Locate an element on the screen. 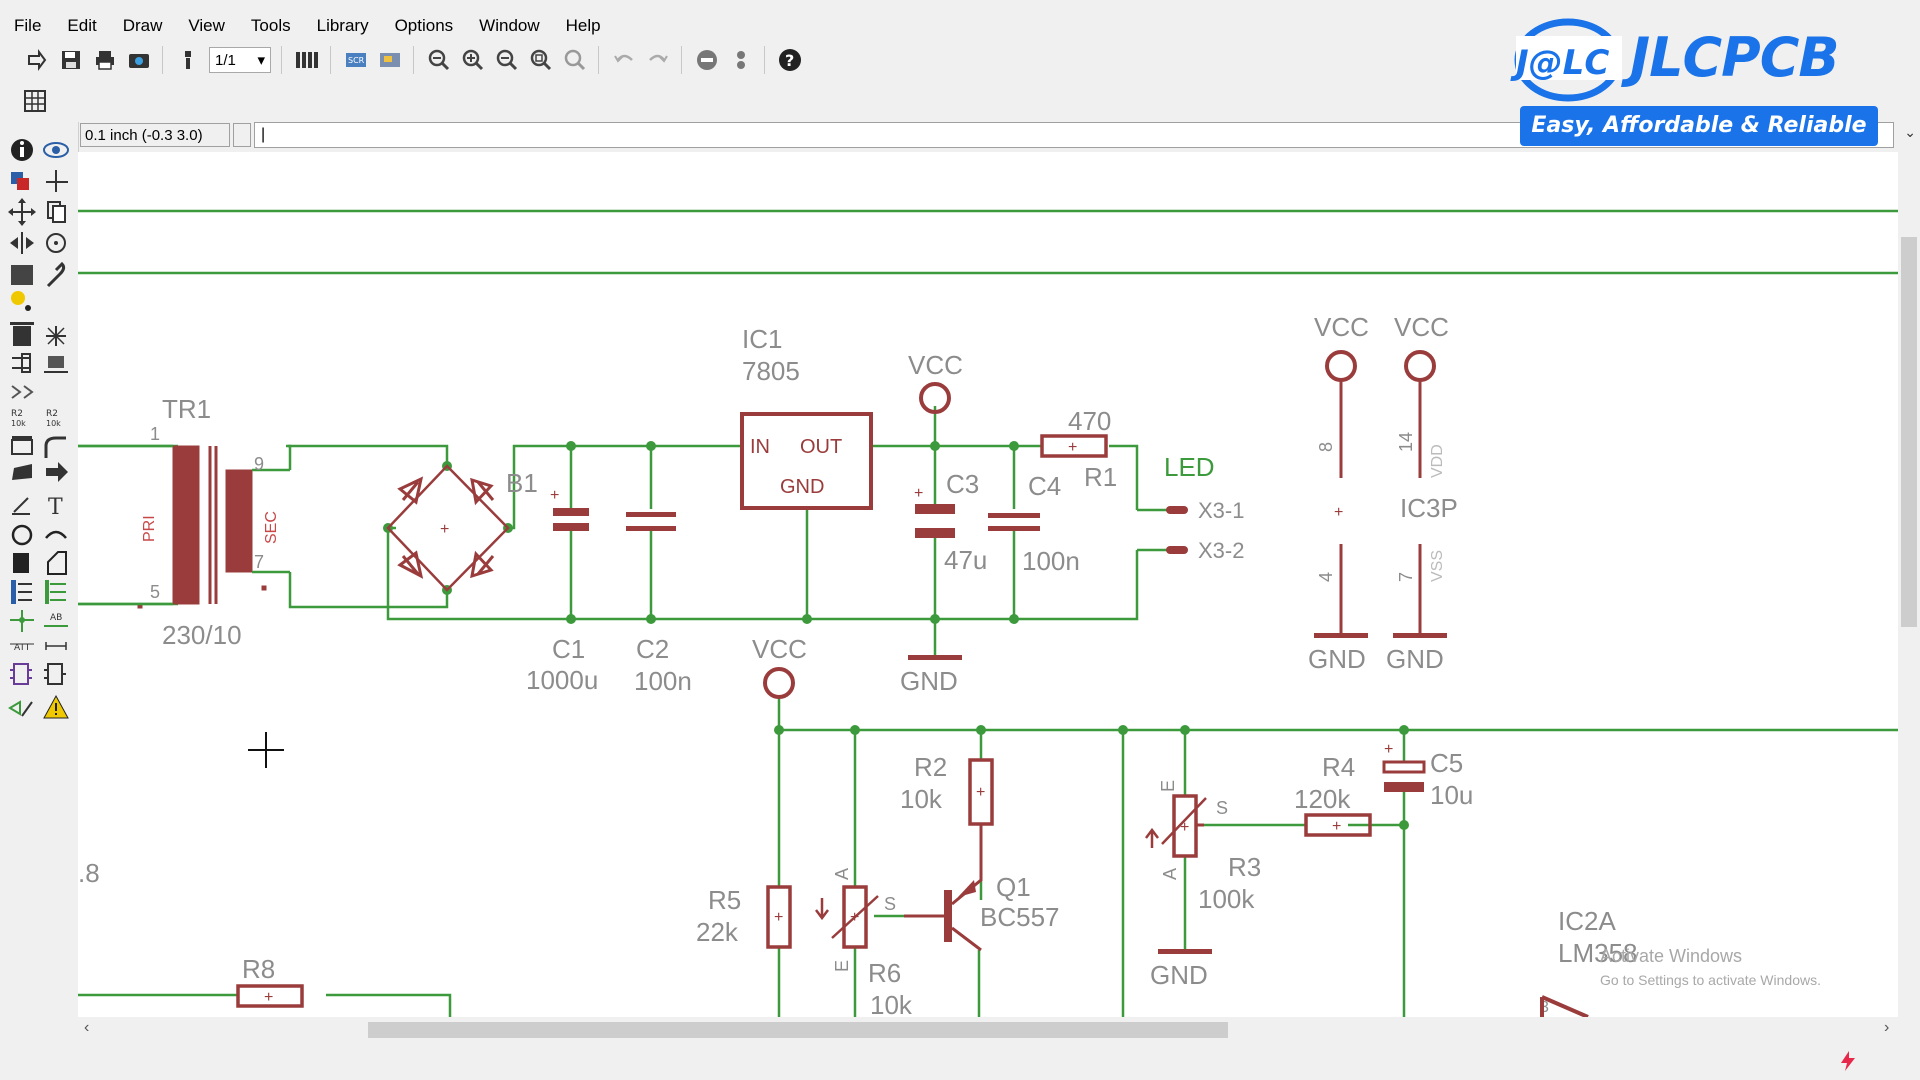 This screenshot has width=1920, height=1080. zoom-select-icon is located at coordinates (541, 60).